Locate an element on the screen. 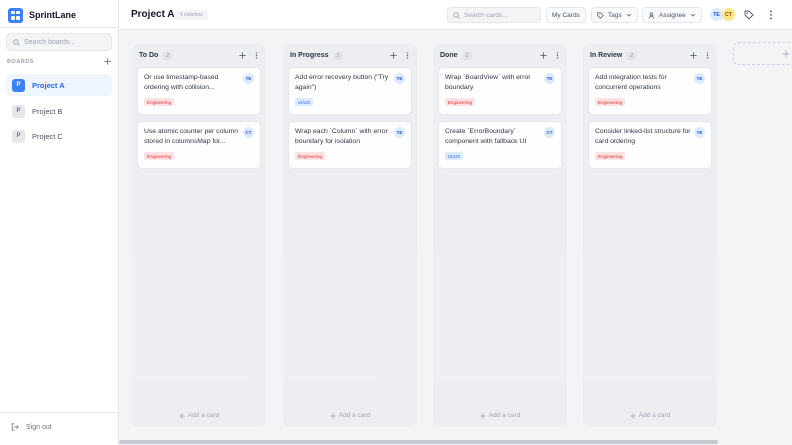  card-search is located at coordinates (494, 15).